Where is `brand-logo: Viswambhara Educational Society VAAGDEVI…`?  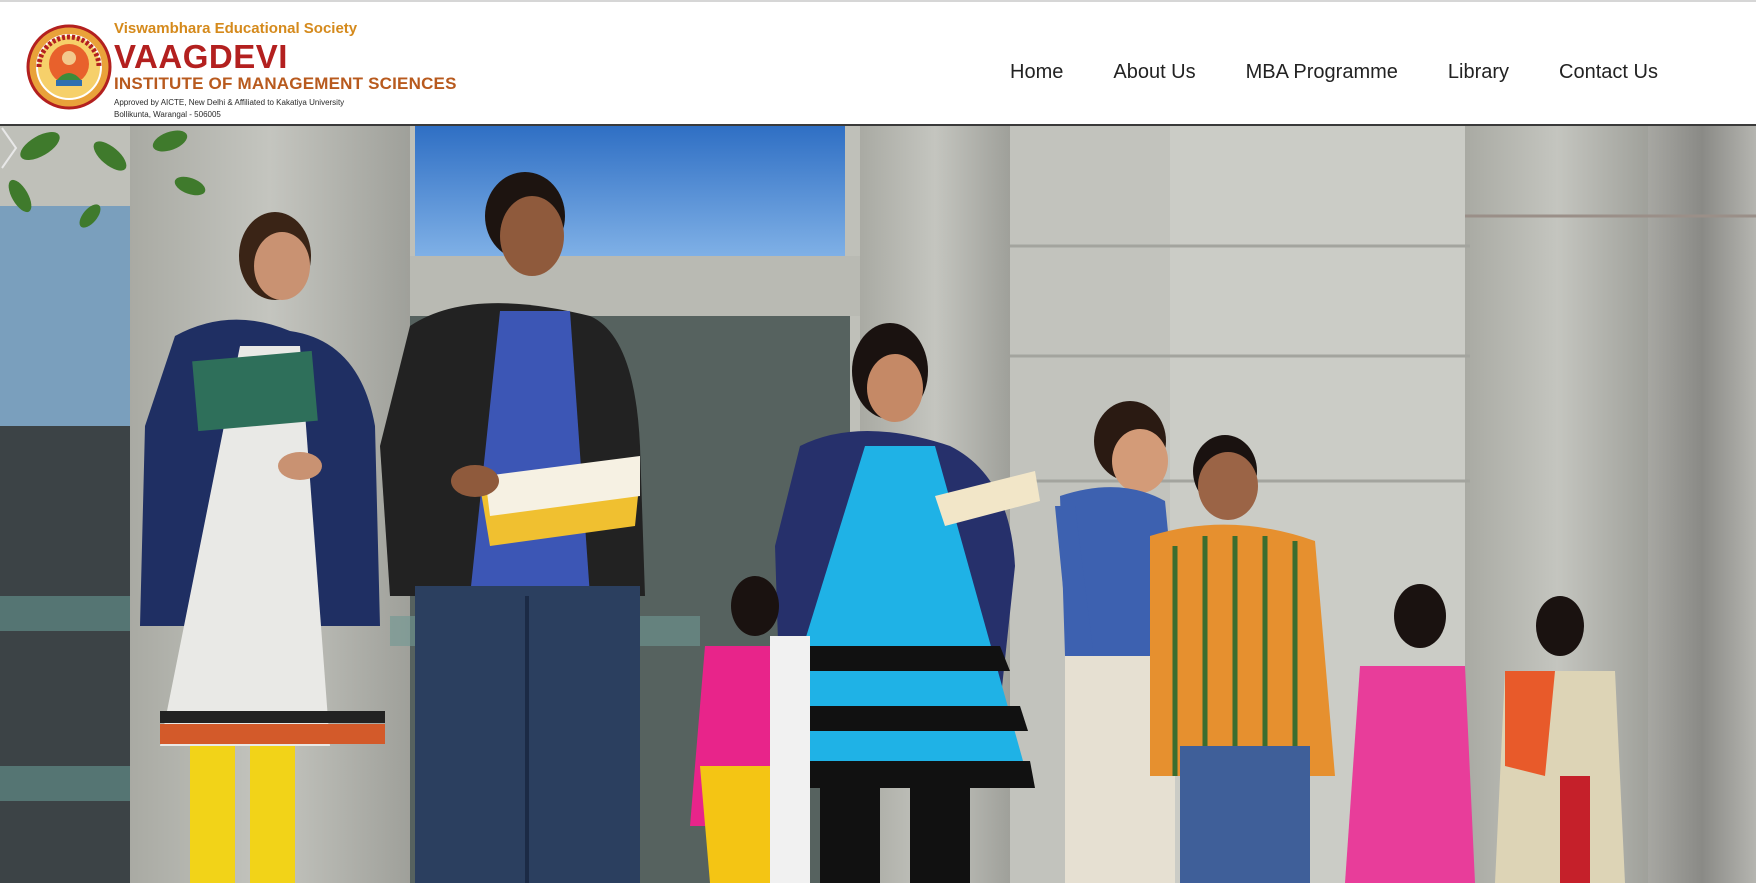 brand-logo: Viswambhara Educational Society VAAGDEVI… is located at coordinates (246, 68).